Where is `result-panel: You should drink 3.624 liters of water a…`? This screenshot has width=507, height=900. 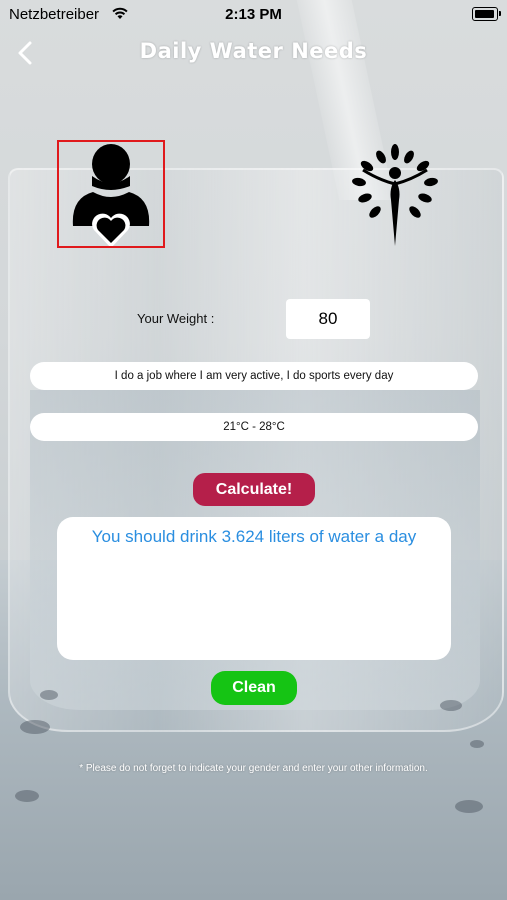
result-panel: You should drink 3.624 liters of water a… is located at coordinates (254, 588).